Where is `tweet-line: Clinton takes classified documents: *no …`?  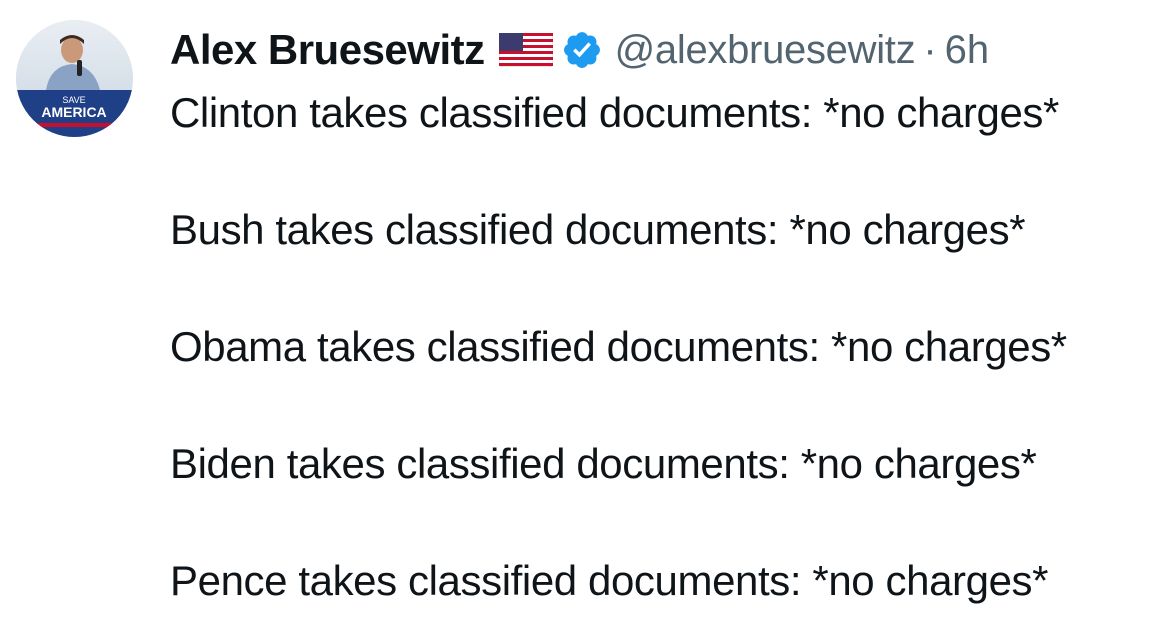 tweet-line: Clinton takes classified documents: *no … is located at coordinates (614, 112).